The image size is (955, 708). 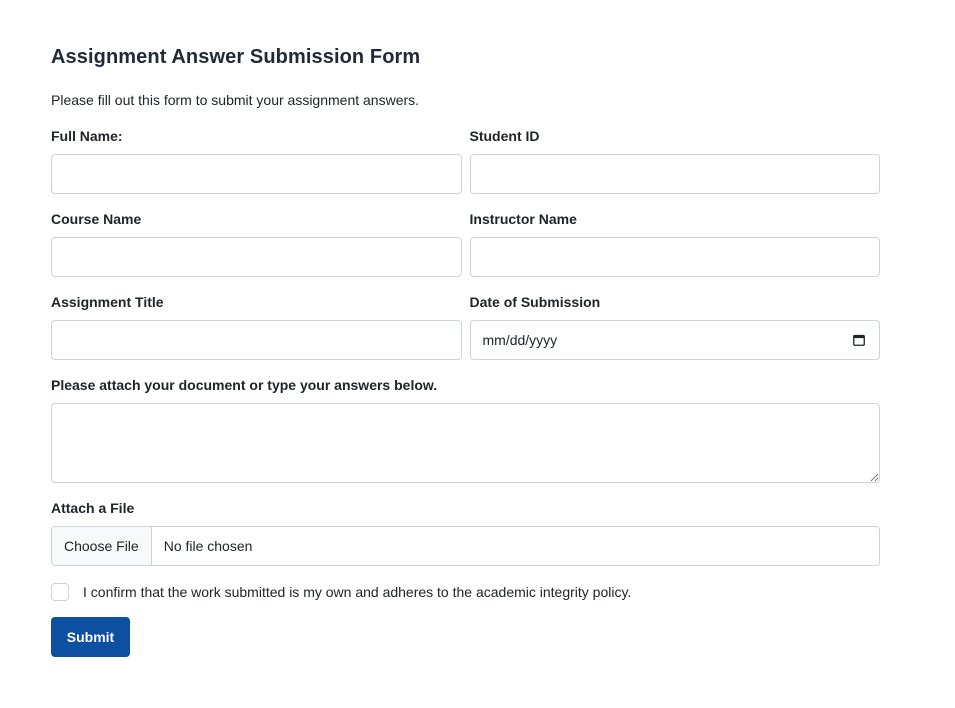 I want to click on course-name-label: Course Name, so click(x=96, y=219).